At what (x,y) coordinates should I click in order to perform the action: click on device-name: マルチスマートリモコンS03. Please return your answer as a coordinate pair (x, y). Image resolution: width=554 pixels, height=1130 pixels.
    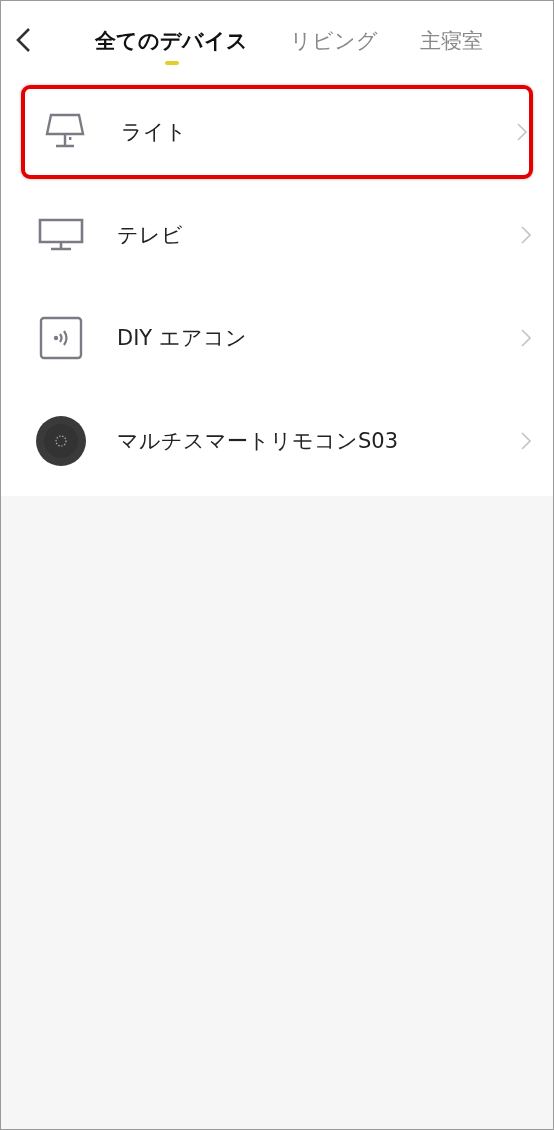
    Looking at the image, I should click on (258, 441).